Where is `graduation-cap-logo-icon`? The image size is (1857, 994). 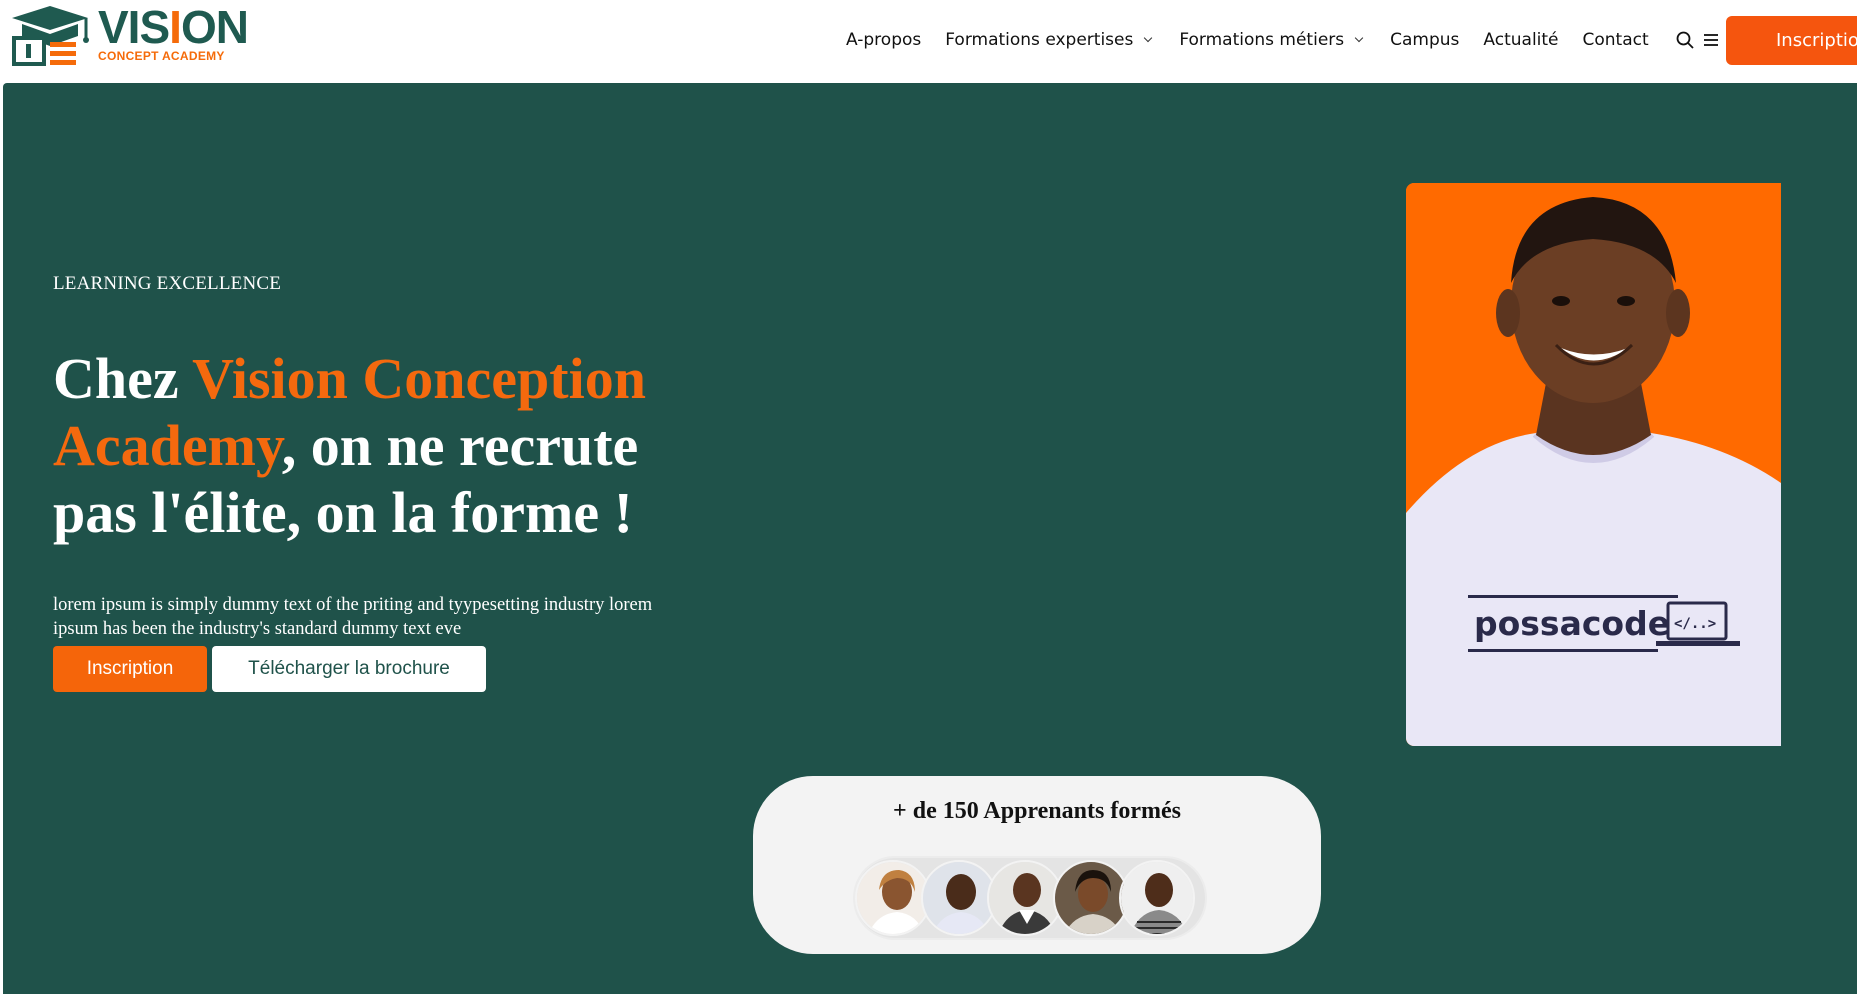 graduation-cap-logo-icon is located at coordinates (50, 36).